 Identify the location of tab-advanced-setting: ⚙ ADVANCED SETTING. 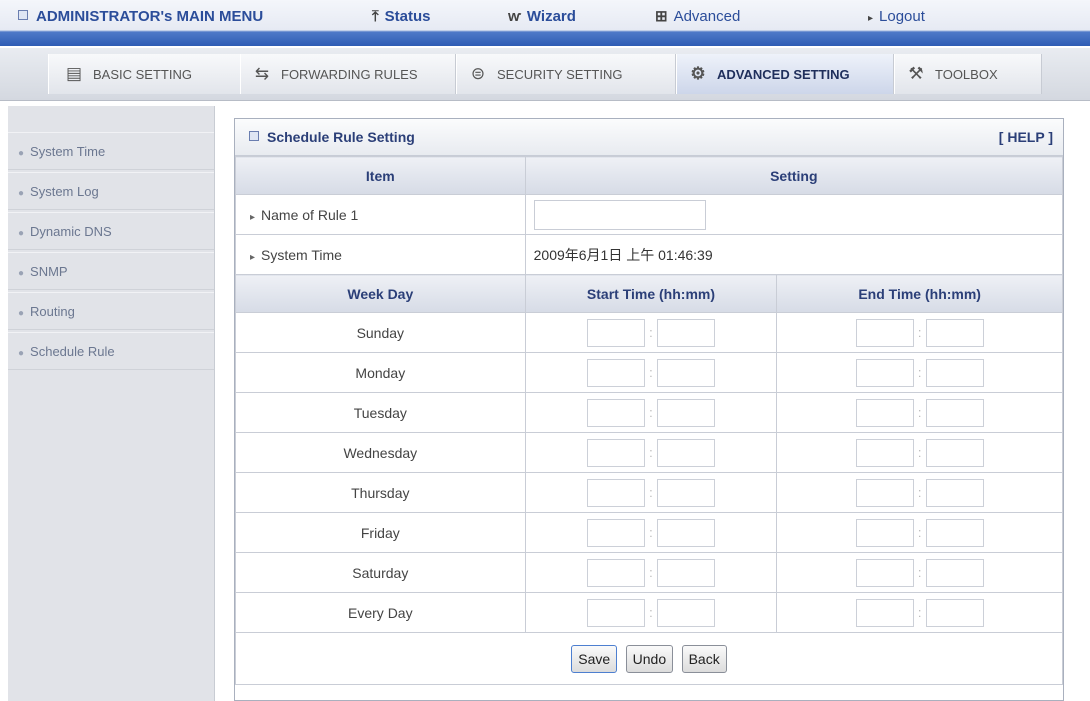
(785, 74).